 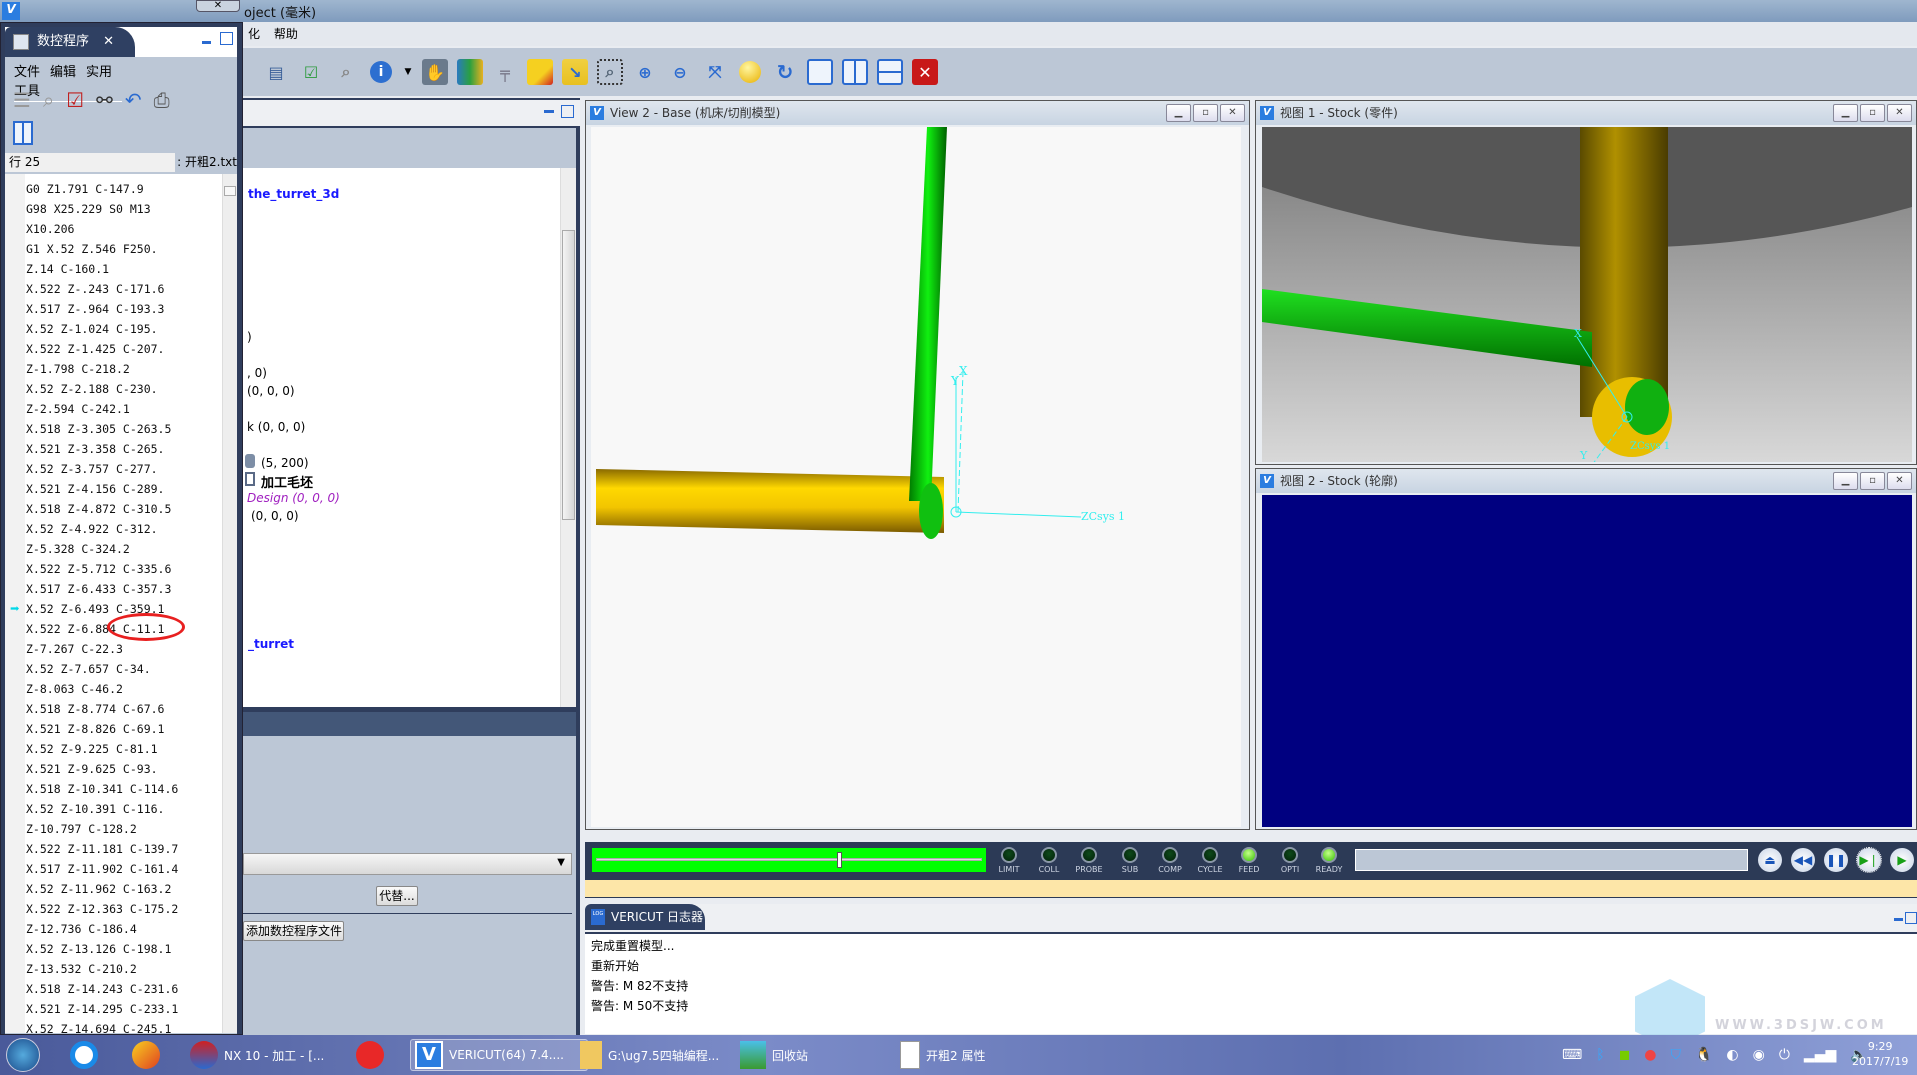 What do you see at coordinates (92, 529) in the screenshot?
I see `nc-line: X.52 Z-4.922 C-312.` at bounding box center [92, 529].